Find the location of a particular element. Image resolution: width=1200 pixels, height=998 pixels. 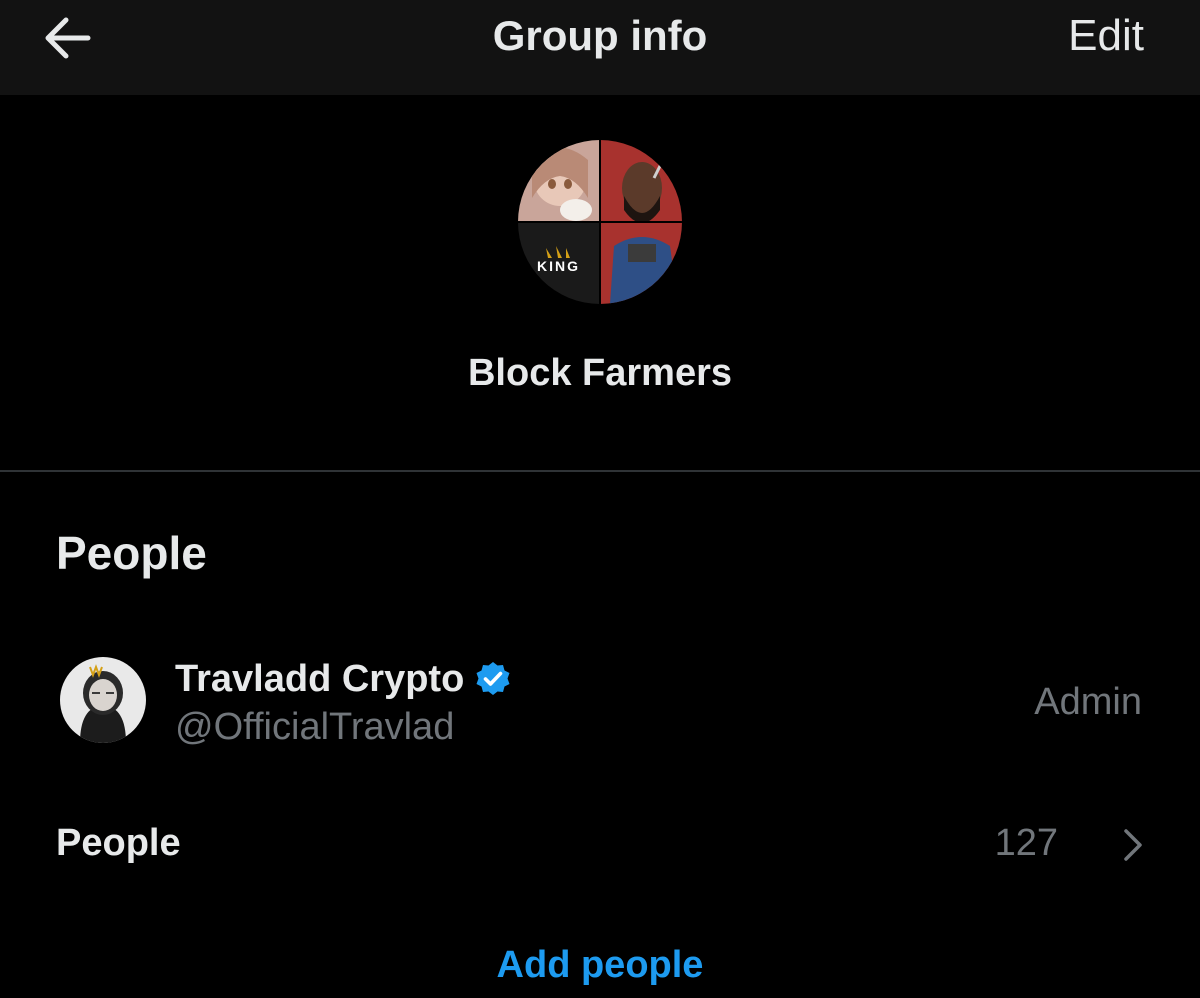

avatar is located at coordinates (103, 700).